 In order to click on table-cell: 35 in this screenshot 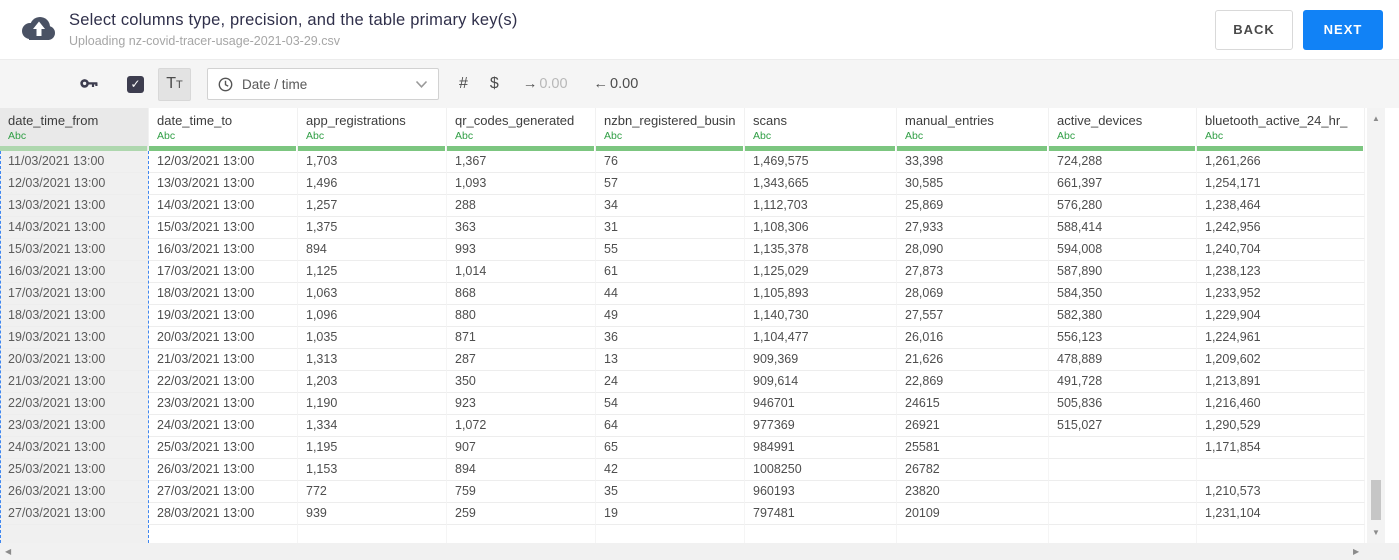, I will do `click(670, 492)`.